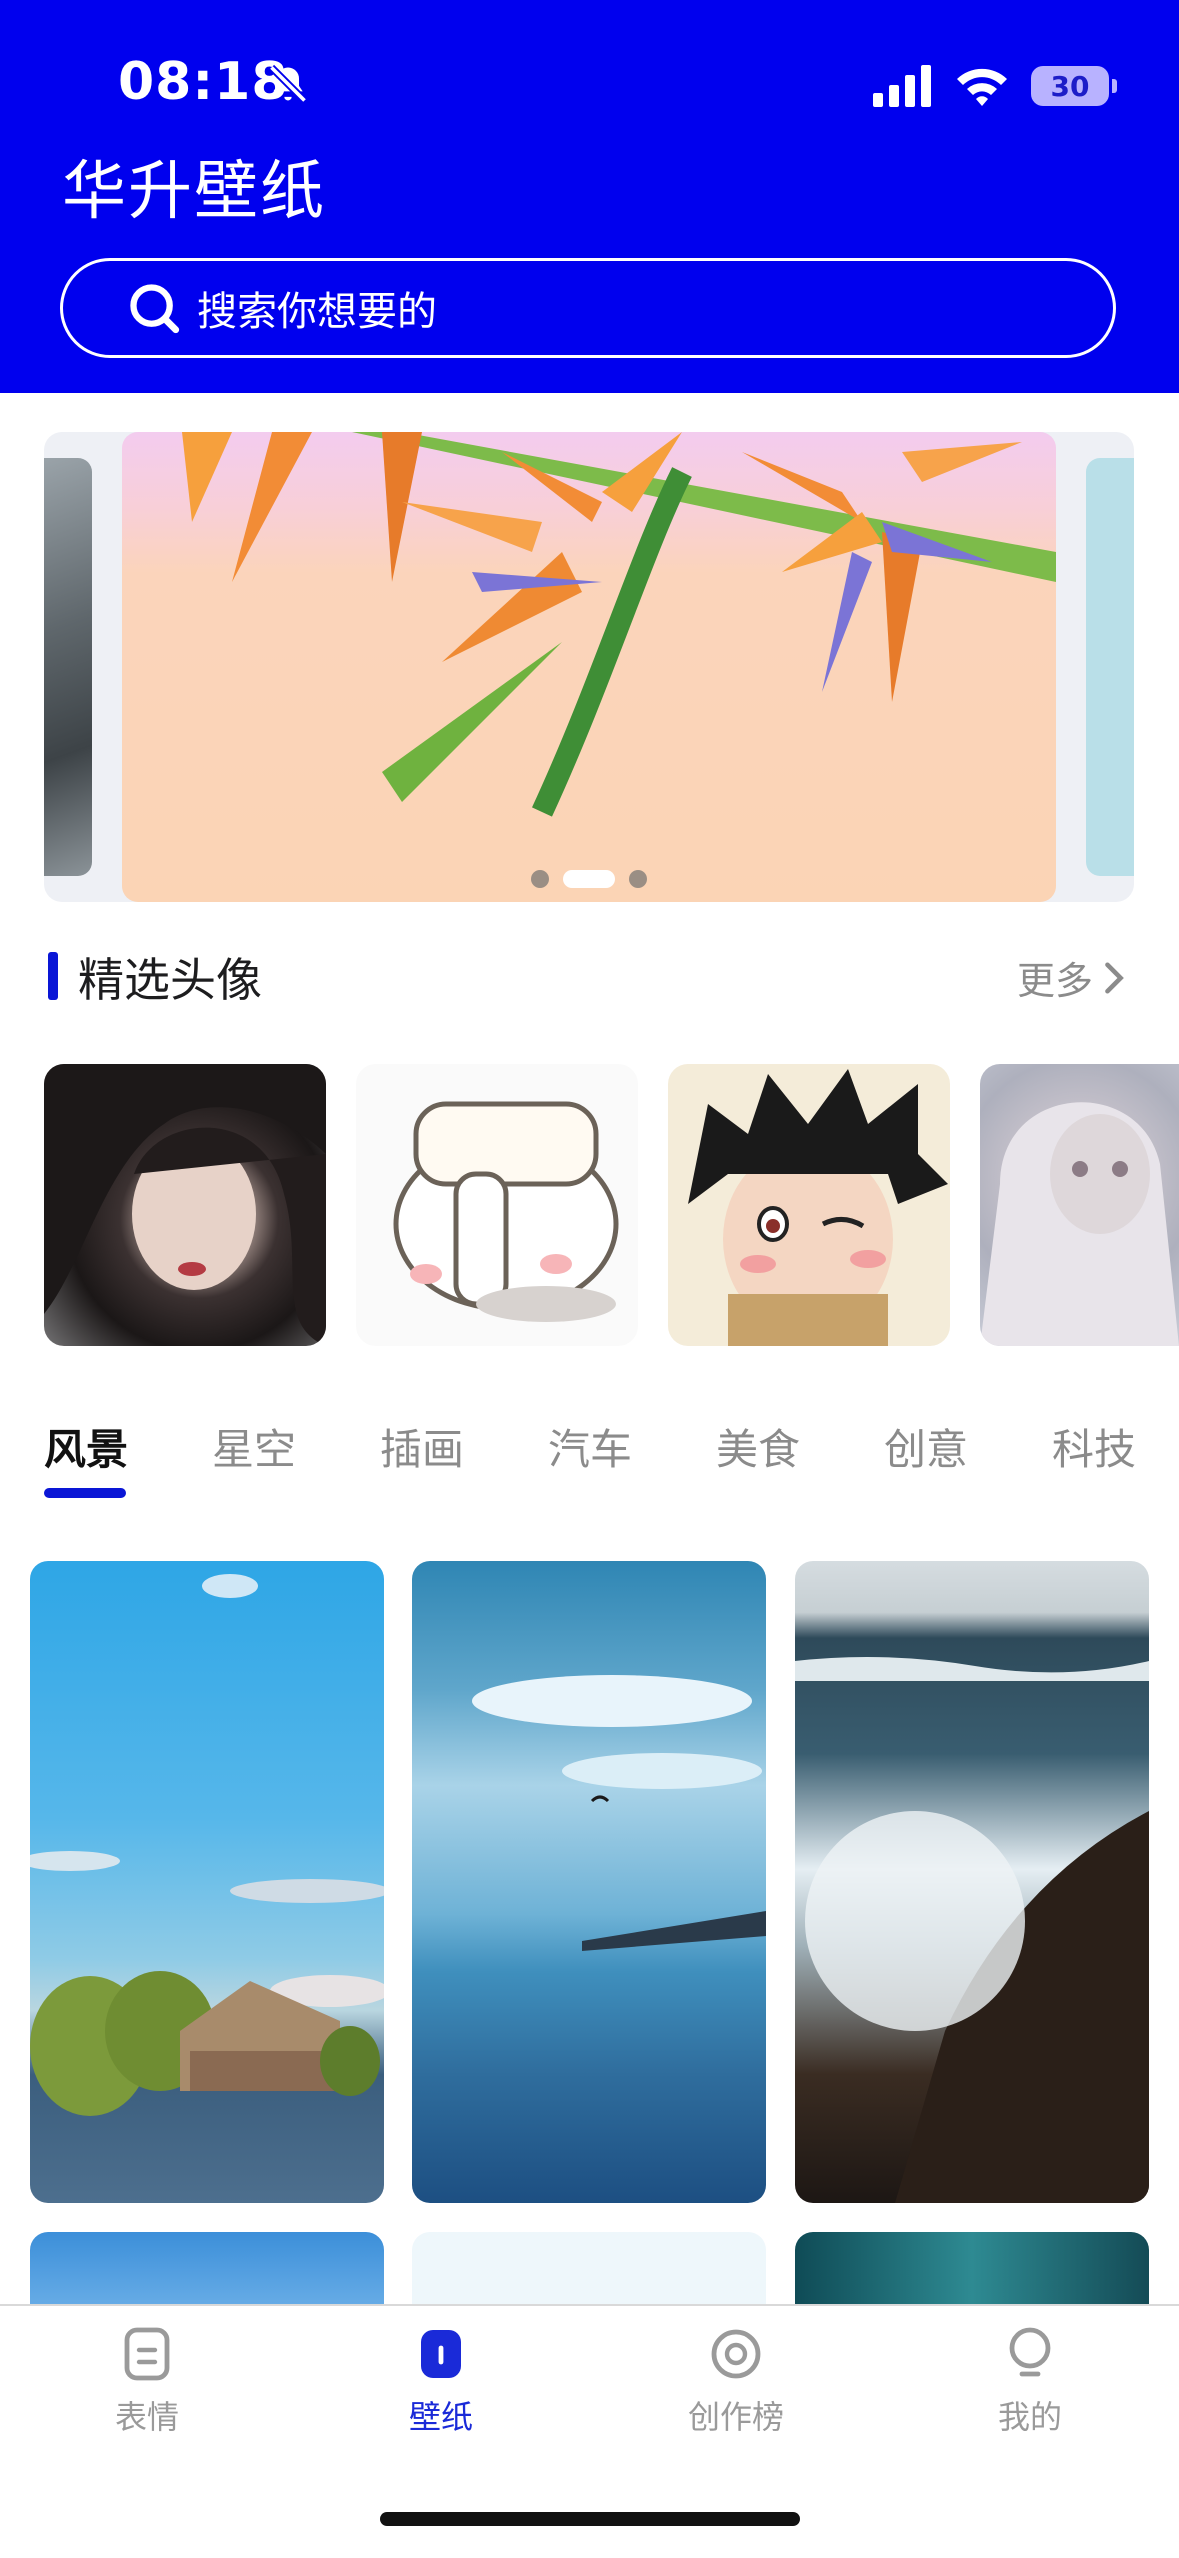 Image resolution: width=1179 pixels, height=2558 pixels. I want to click on carousel-indicator, so click(589, 879).